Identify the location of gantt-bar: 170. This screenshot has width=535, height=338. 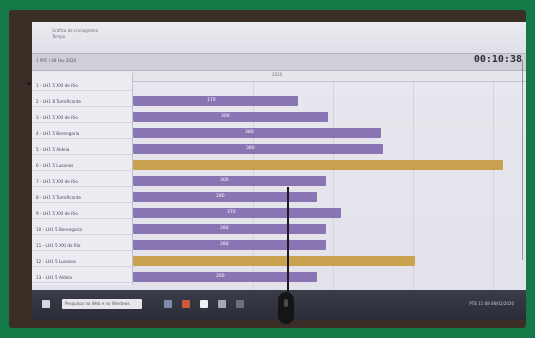
(215, 101).